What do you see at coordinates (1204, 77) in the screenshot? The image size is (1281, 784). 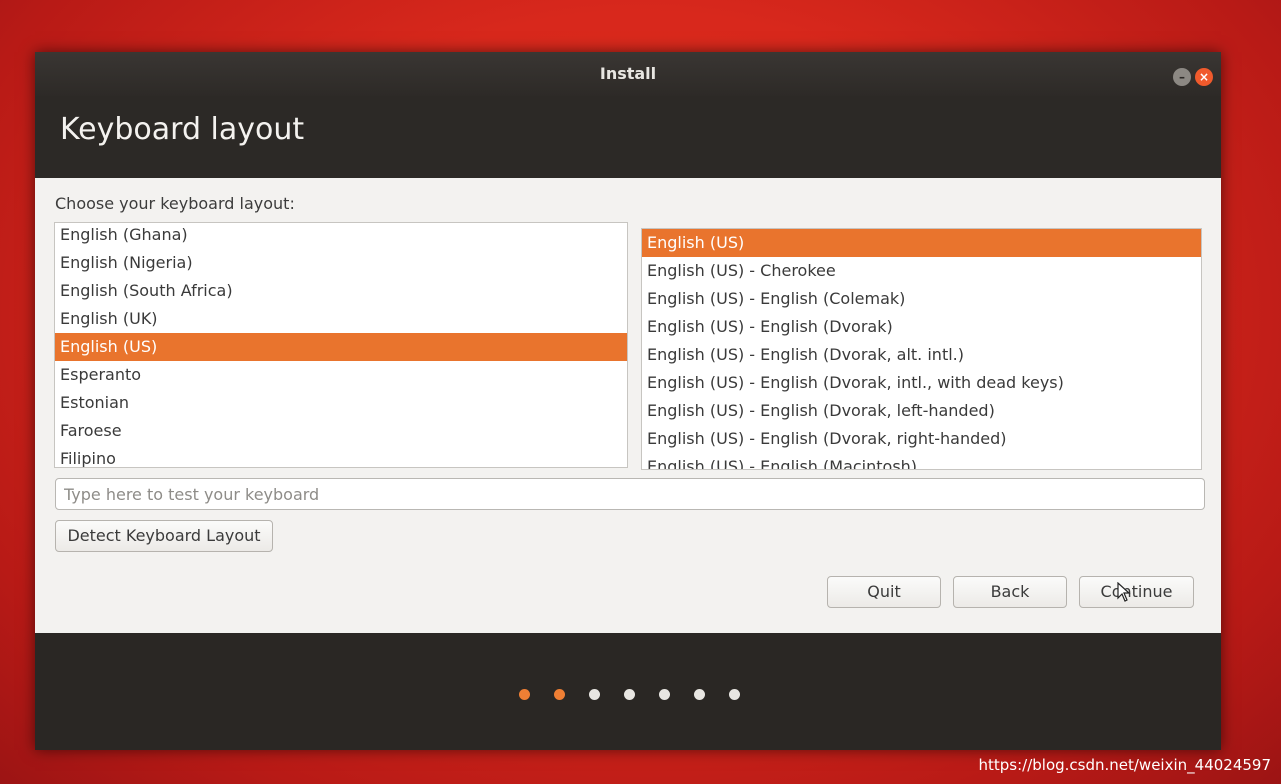 I see `close-icon: ×` at bounding box center [1204, 77].